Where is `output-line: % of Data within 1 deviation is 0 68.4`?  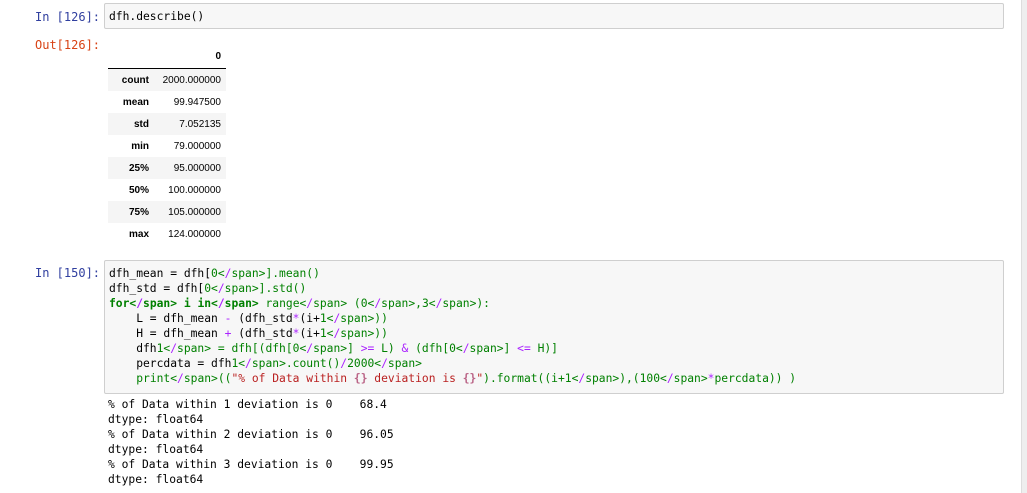 output-line: % of Data within 1 deviation is 0 68.4 is located at coordinates (247, 404).